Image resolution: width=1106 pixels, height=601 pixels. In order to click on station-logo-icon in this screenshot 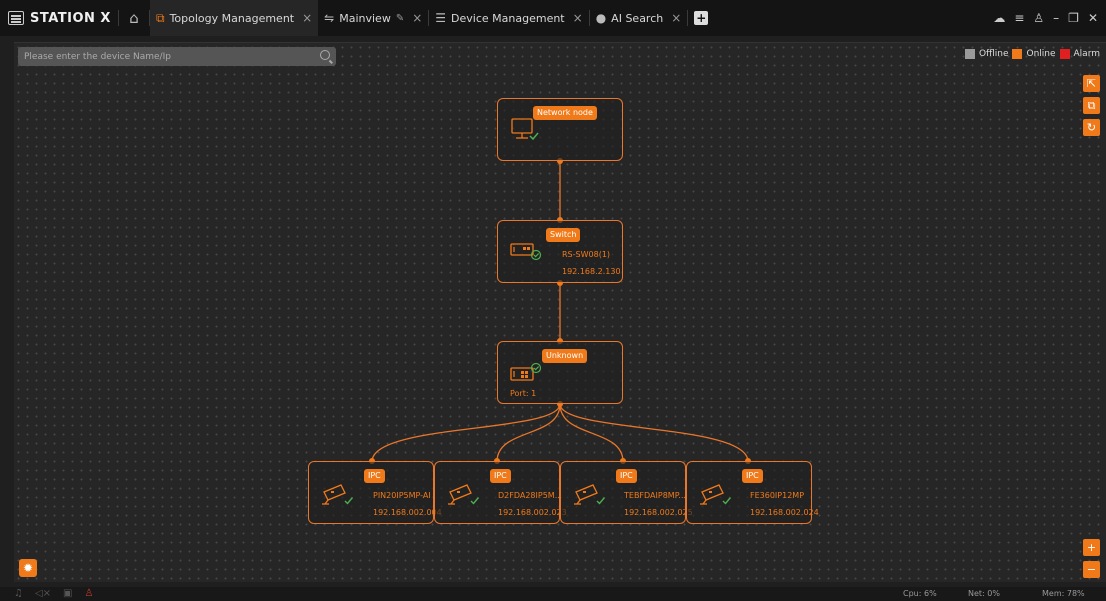, I will do `click(16, 18)`.